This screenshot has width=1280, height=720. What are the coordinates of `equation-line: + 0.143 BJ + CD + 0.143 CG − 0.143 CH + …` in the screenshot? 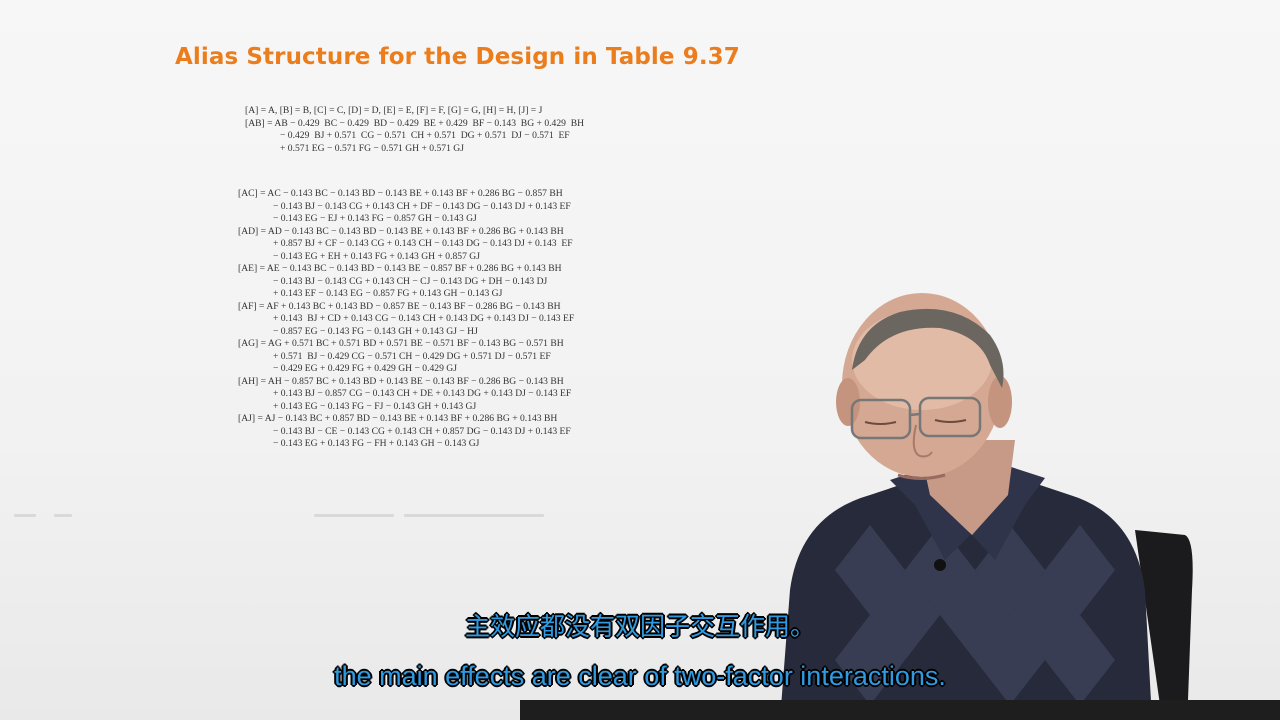 It's located at (424, 318).